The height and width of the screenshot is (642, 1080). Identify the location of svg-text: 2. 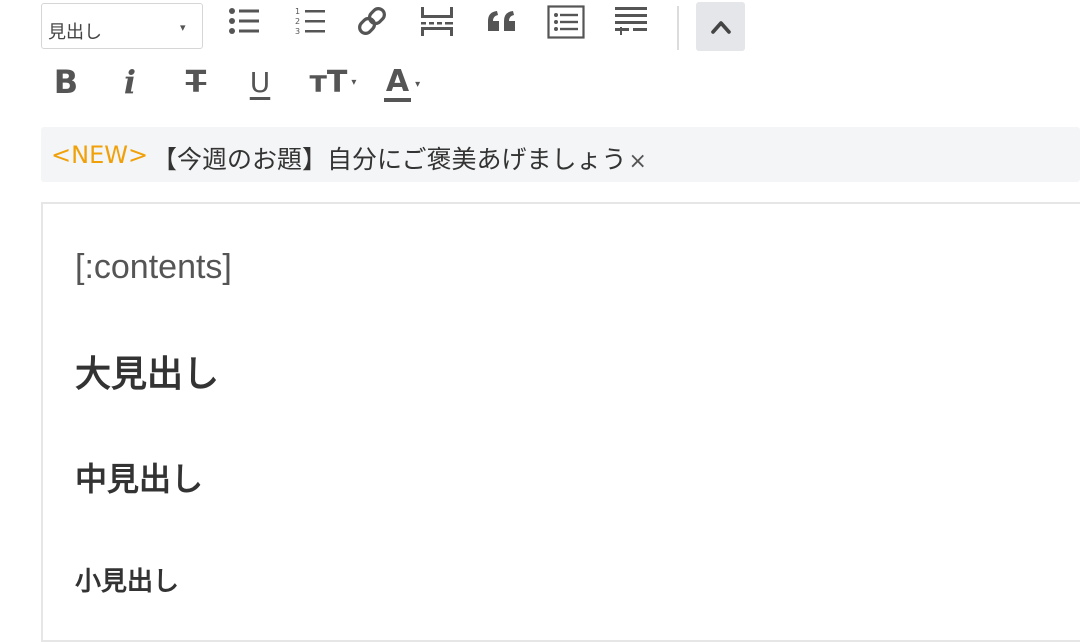
(297, 21).